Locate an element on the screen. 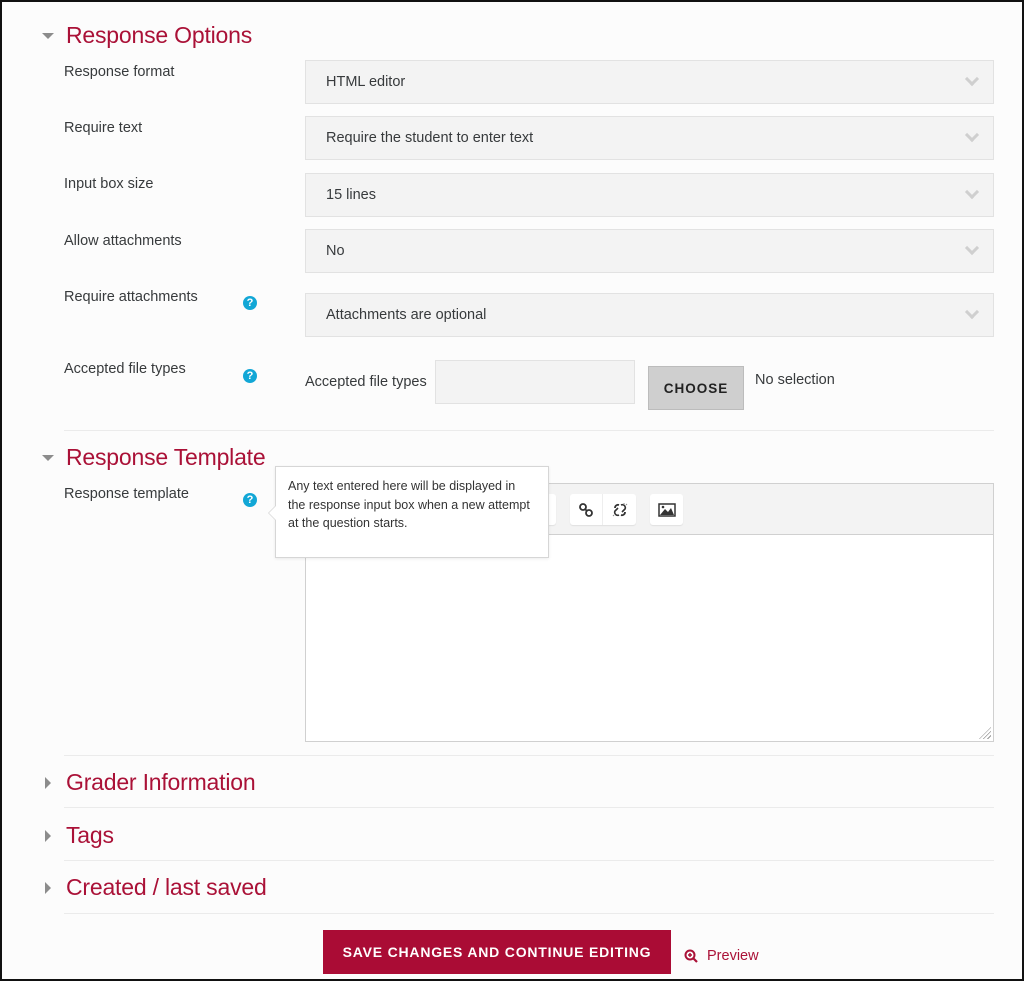 The image size is (1024, 981). choose-button: CHOOSE is located at coordinates (696, 388).